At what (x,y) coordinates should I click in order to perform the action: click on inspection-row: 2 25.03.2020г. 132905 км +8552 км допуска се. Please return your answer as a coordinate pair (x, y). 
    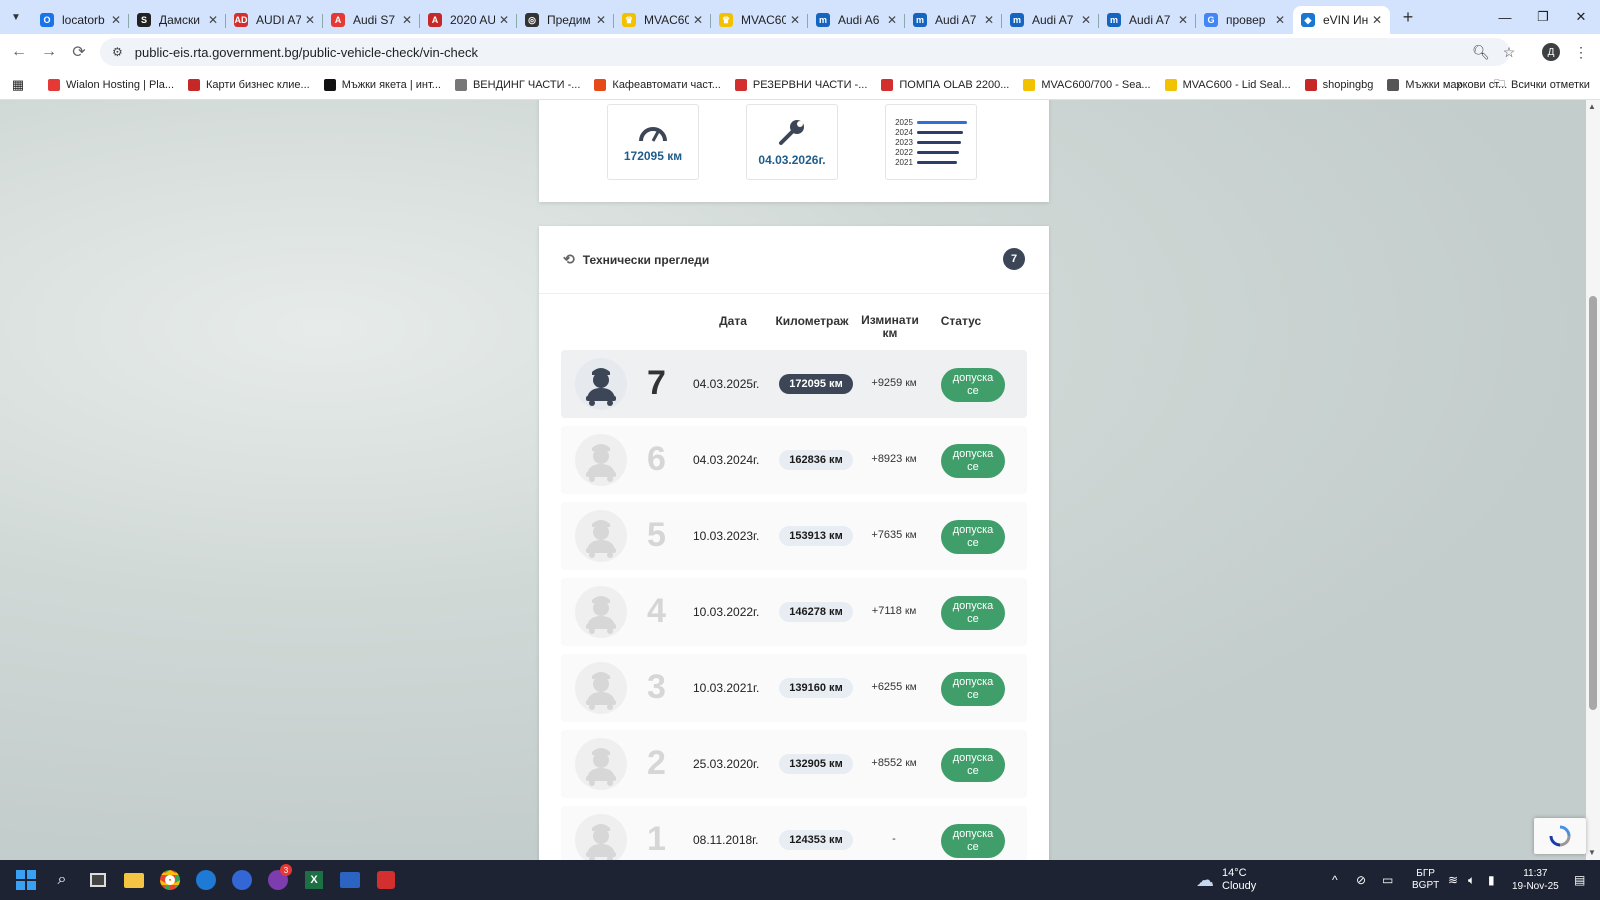
    Looking at the image, I should click on (794, 764).